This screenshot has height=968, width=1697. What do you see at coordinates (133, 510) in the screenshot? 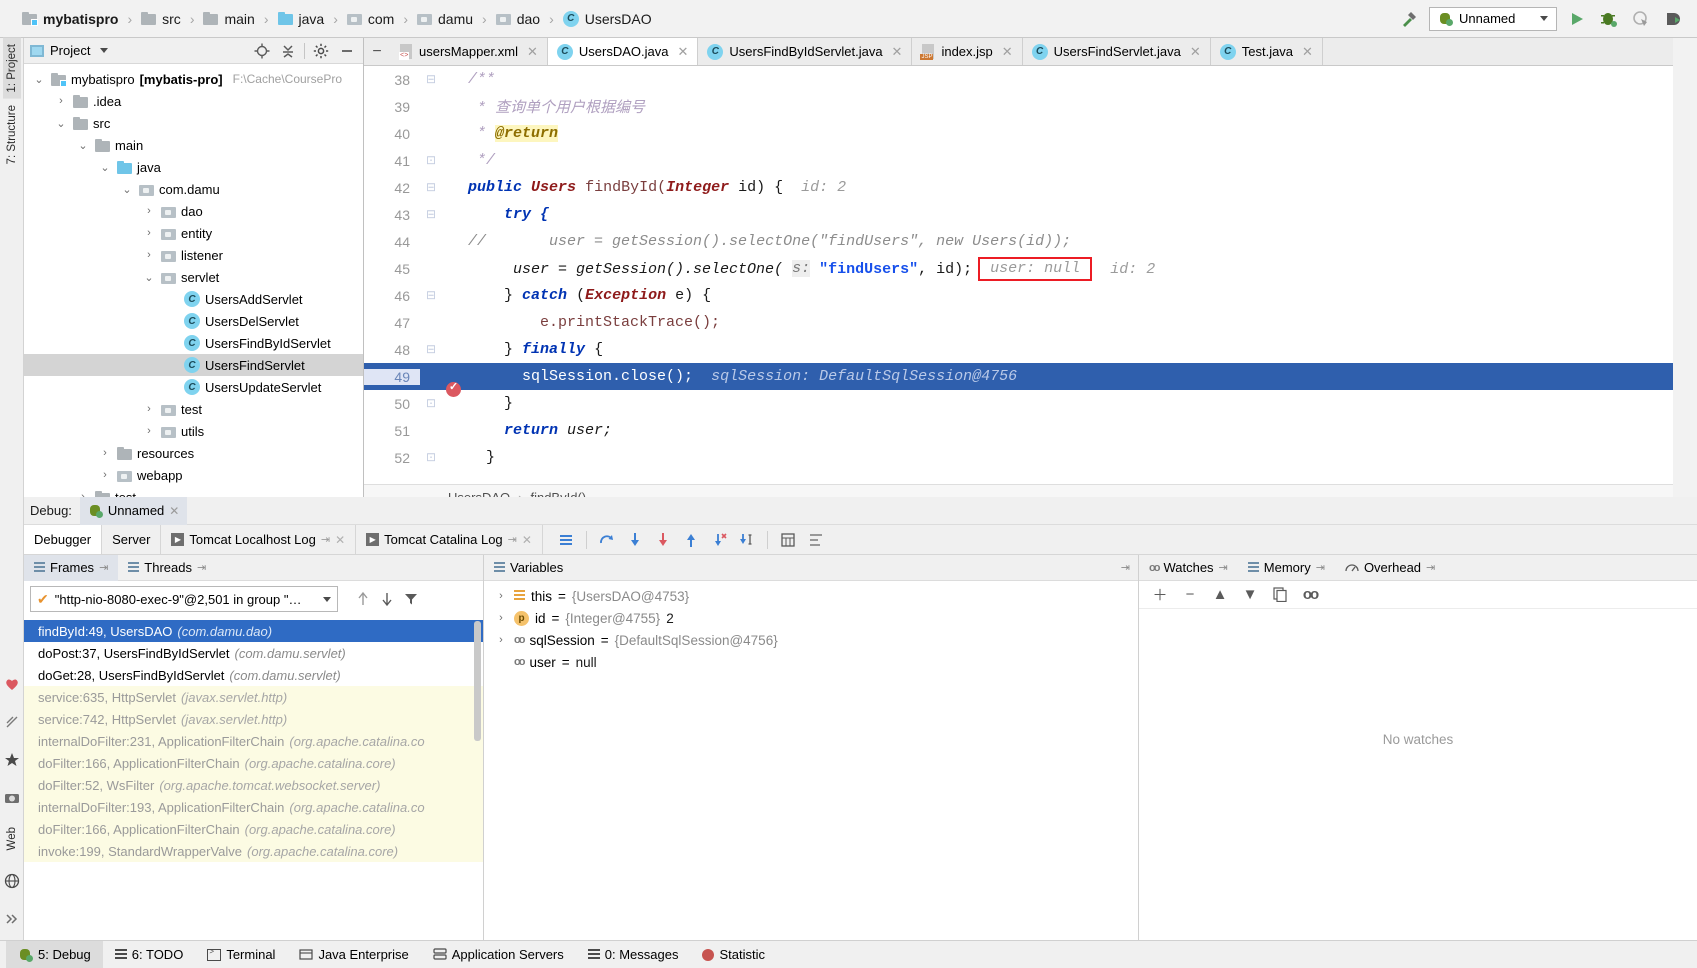
I see `debug-session-tab: Unnamed ✕` at bounding box center [133, 510].